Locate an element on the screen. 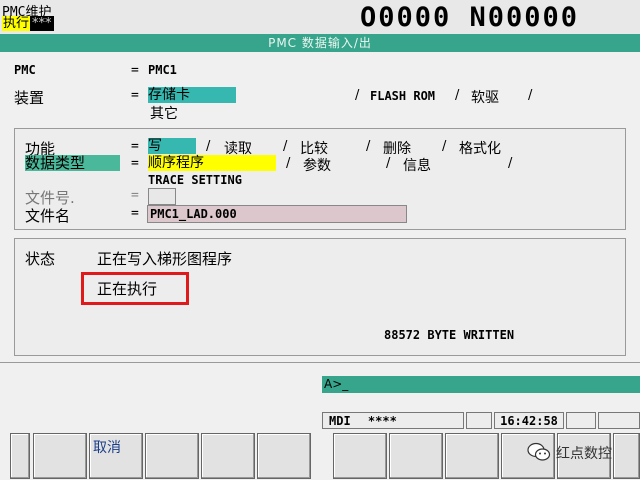 The height and width of the screenshot is (480, 640). function-option-format: 格式化 is located at coordinates (480, 148).